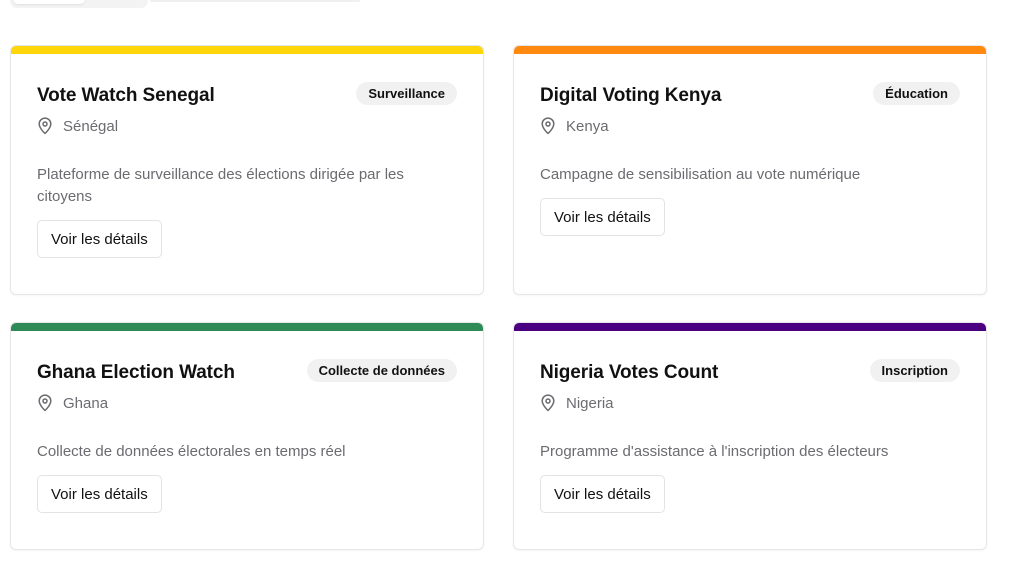 Image resolution: width=1010 pixels, height=573 pixels. What do you see at coordinates (49, 2) in the screenshot?
I see `view-toggle-active-segment` at bounding box center [49, 2].